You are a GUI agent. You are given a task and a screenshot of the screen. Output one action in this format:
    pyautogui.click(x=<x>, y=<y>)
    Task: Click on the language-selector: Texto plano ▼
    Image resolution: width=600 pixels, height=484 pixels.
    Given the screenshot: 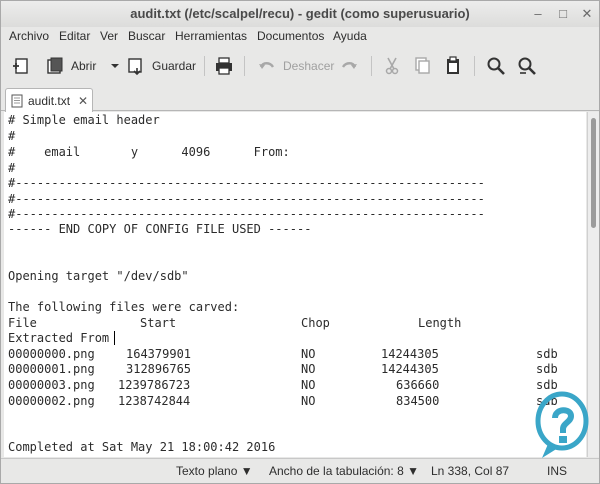 What is the action you would take?
    pyautogui.click(x=214, y=471)
    